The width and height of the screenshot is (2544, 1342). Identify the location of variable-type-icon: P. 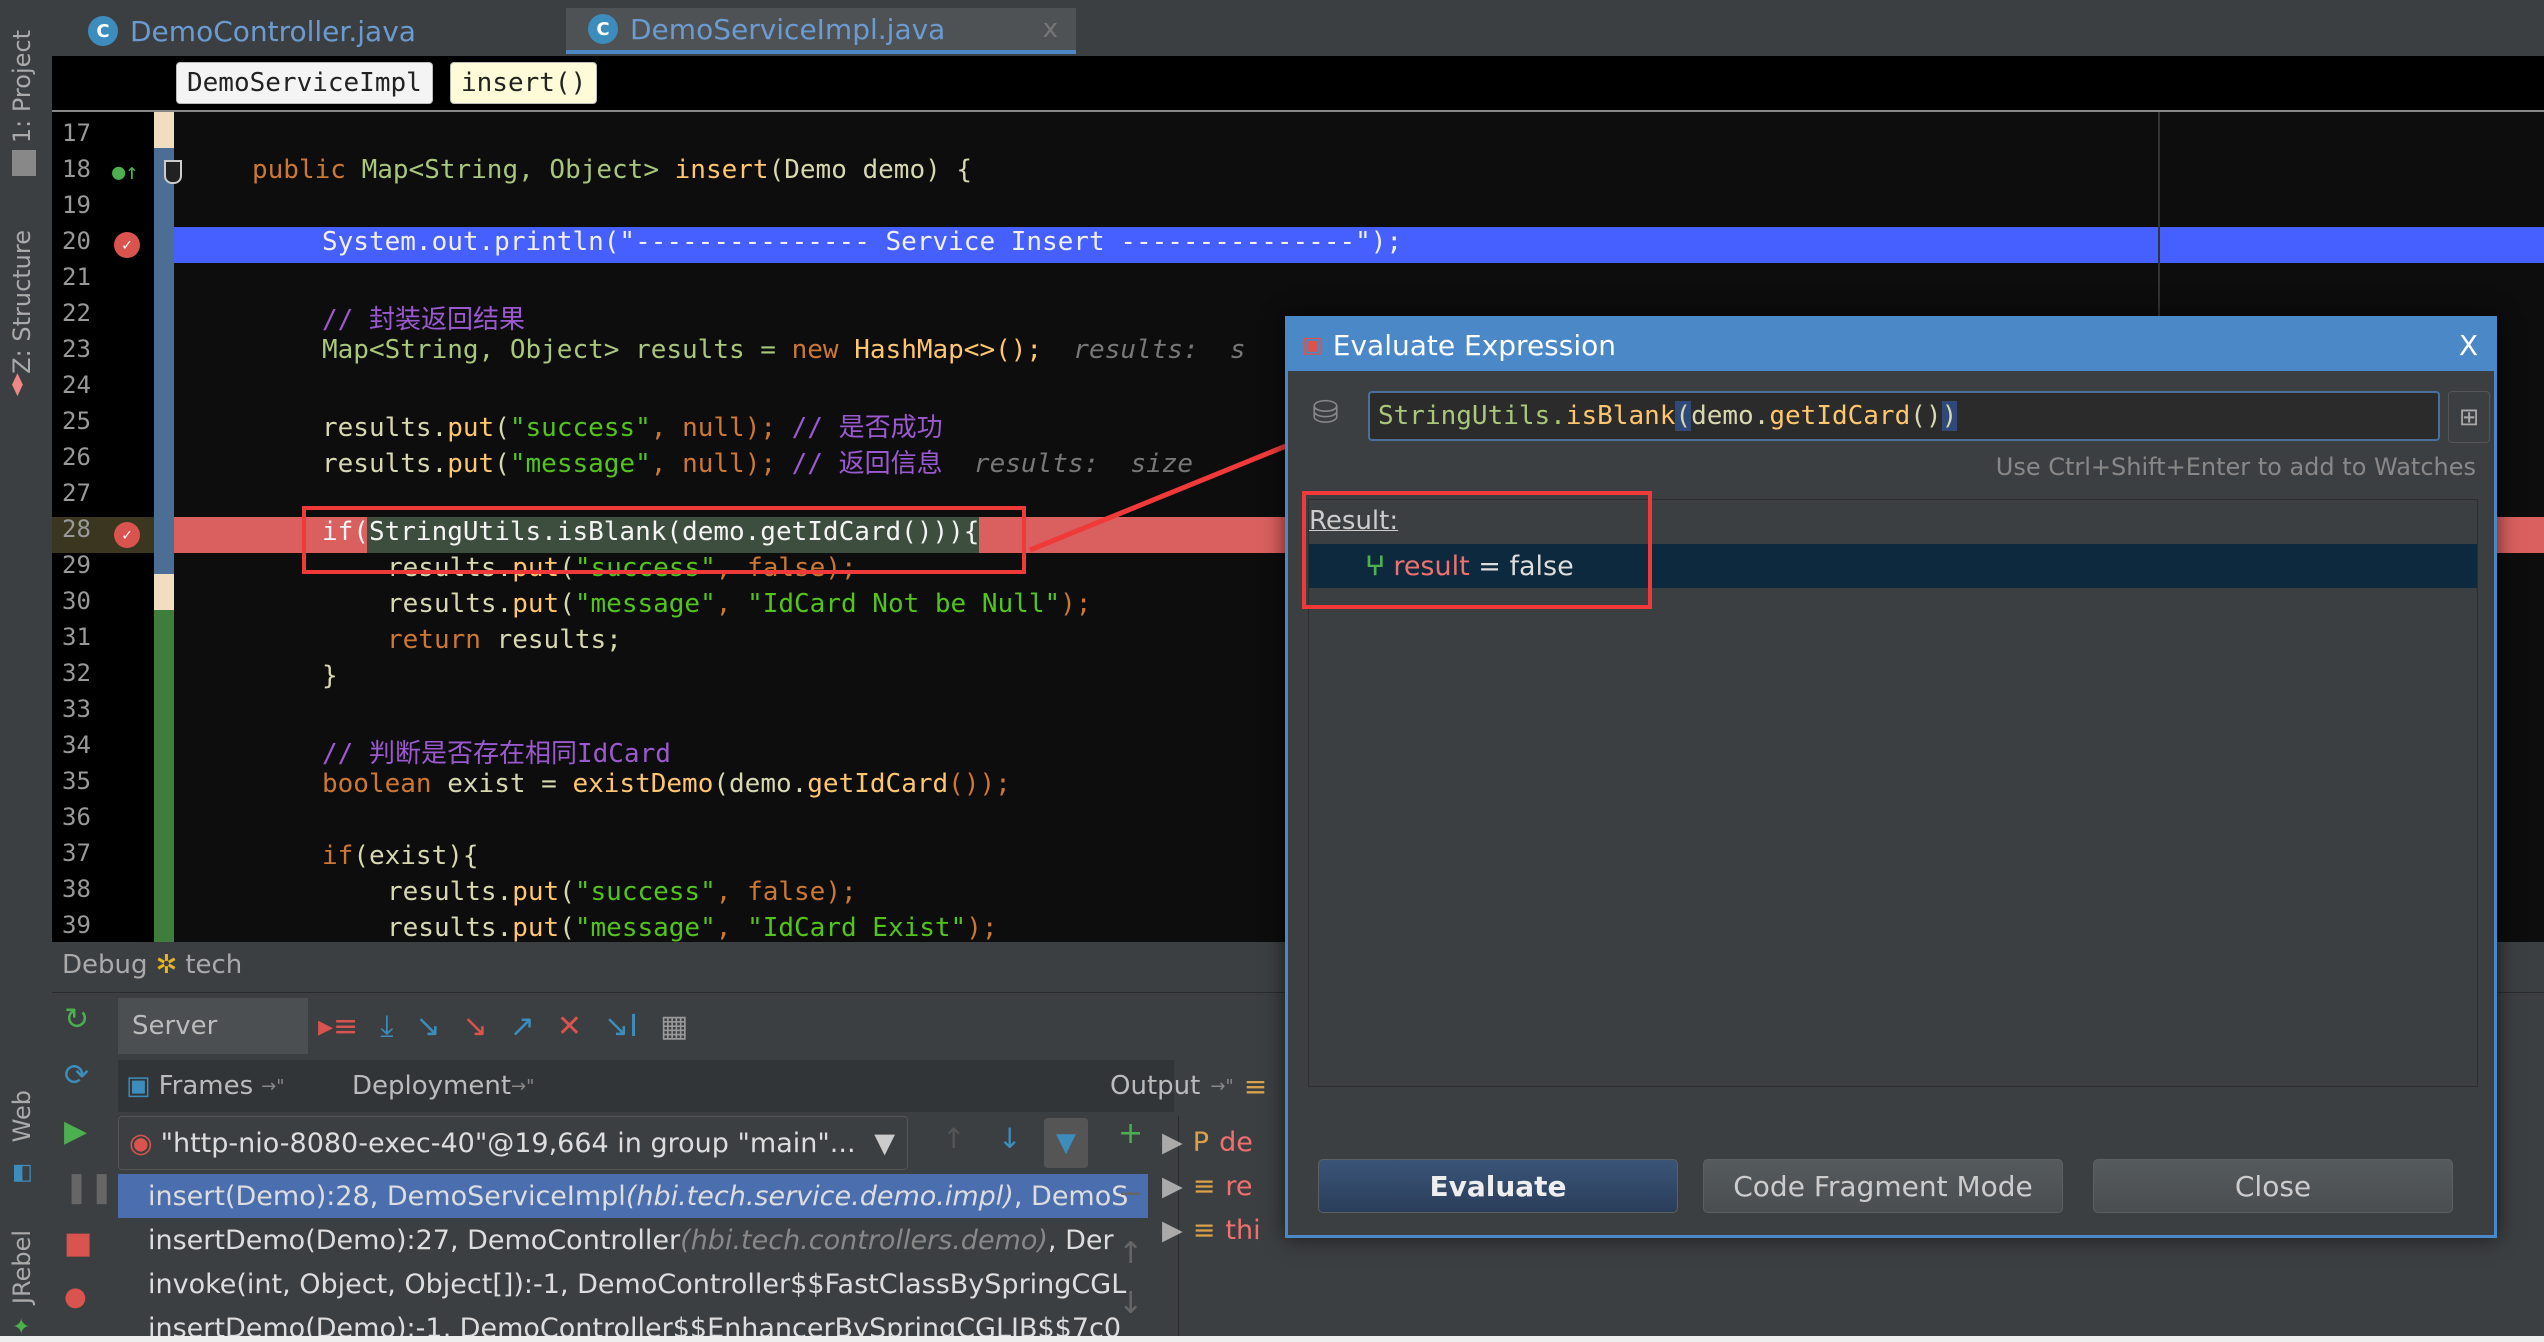
(1201, 1142).